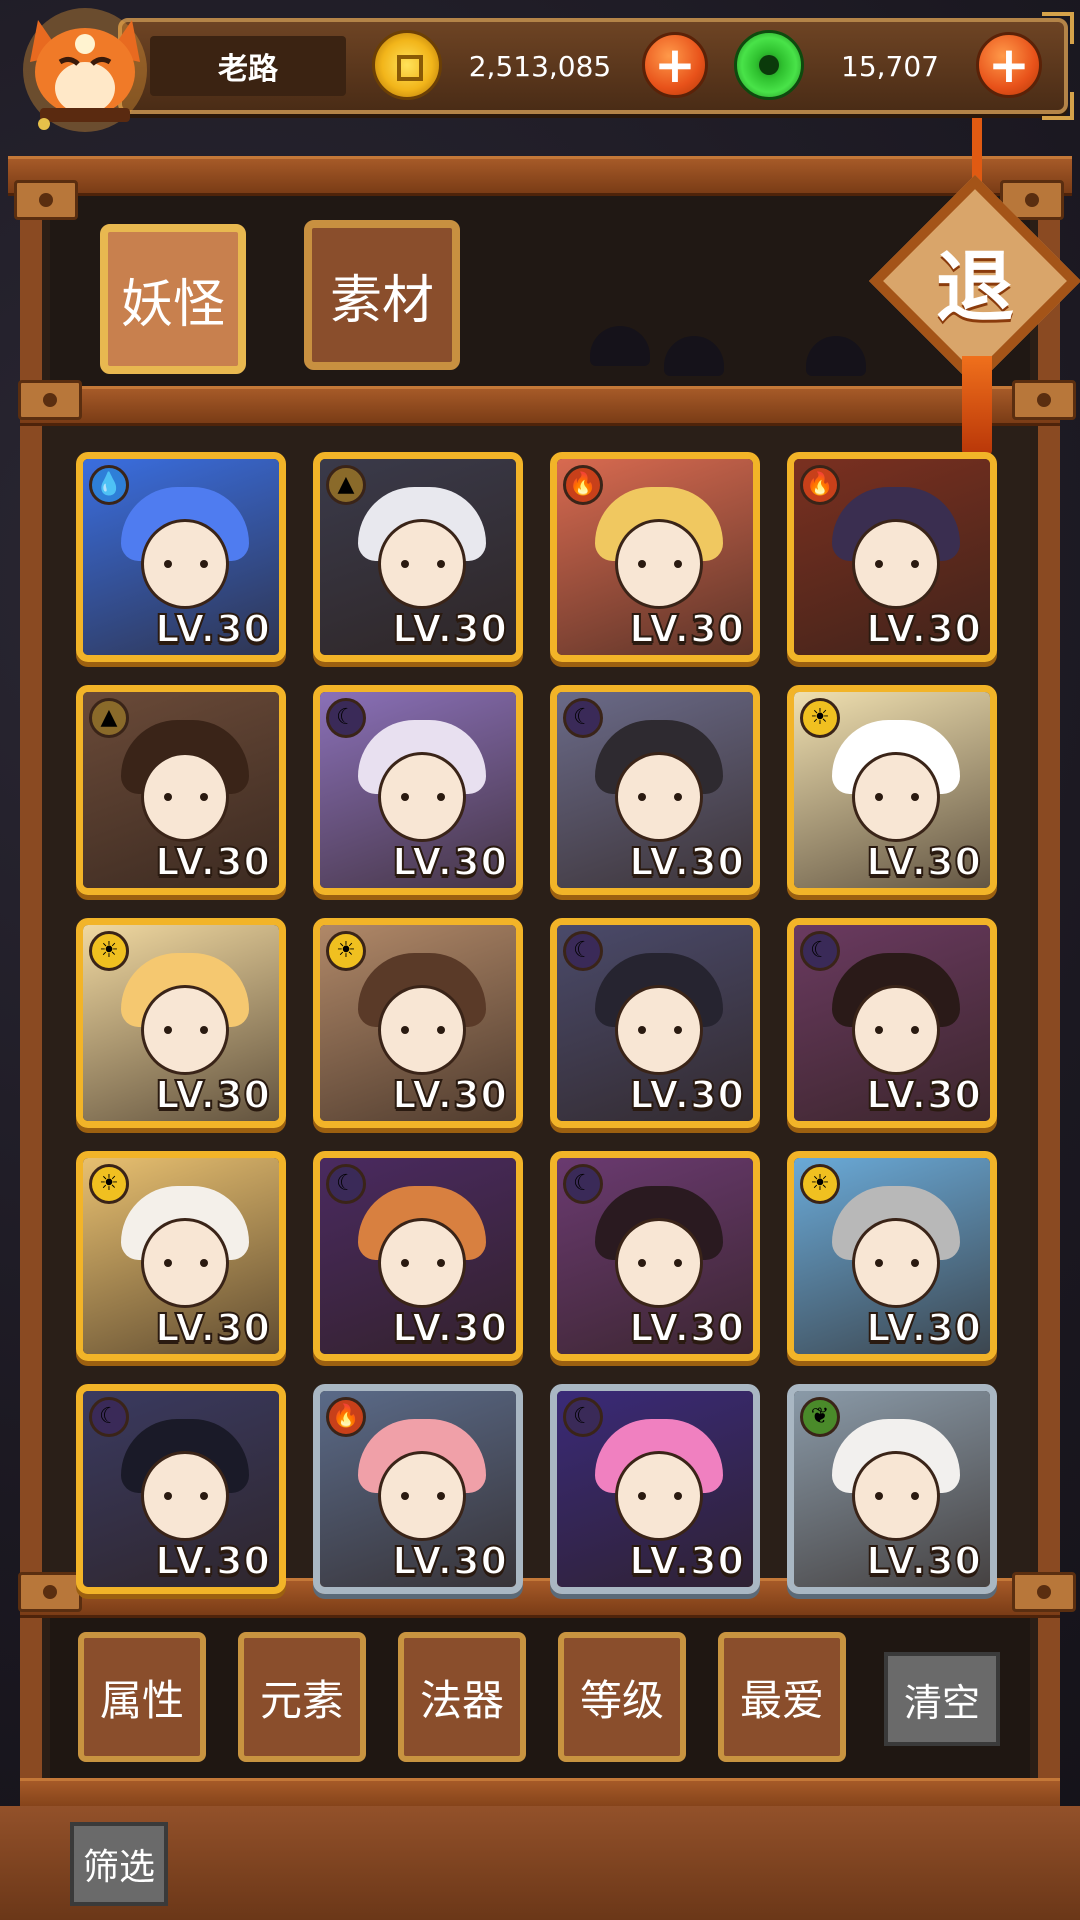  What do you see at coordinates (1009, 65) in the screenshot?
I see `add-jade-button: +` at bounding box center [1009, 65].